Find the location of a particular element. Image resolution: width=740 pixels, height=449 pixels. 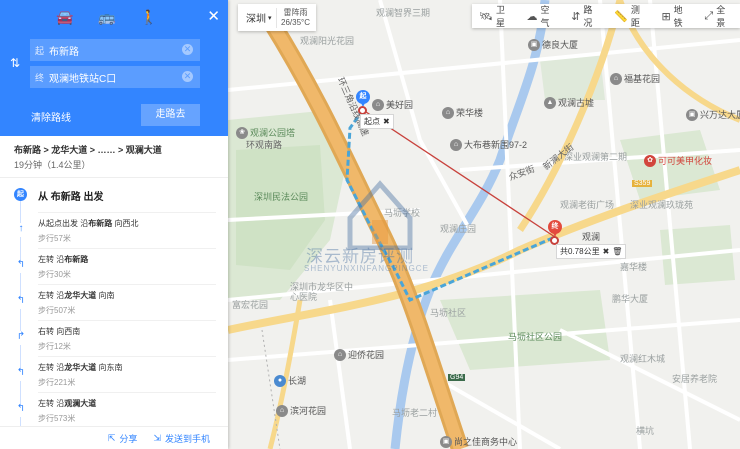

poi: ⌂ 荣华楼 is located at coordinates (462, 112).